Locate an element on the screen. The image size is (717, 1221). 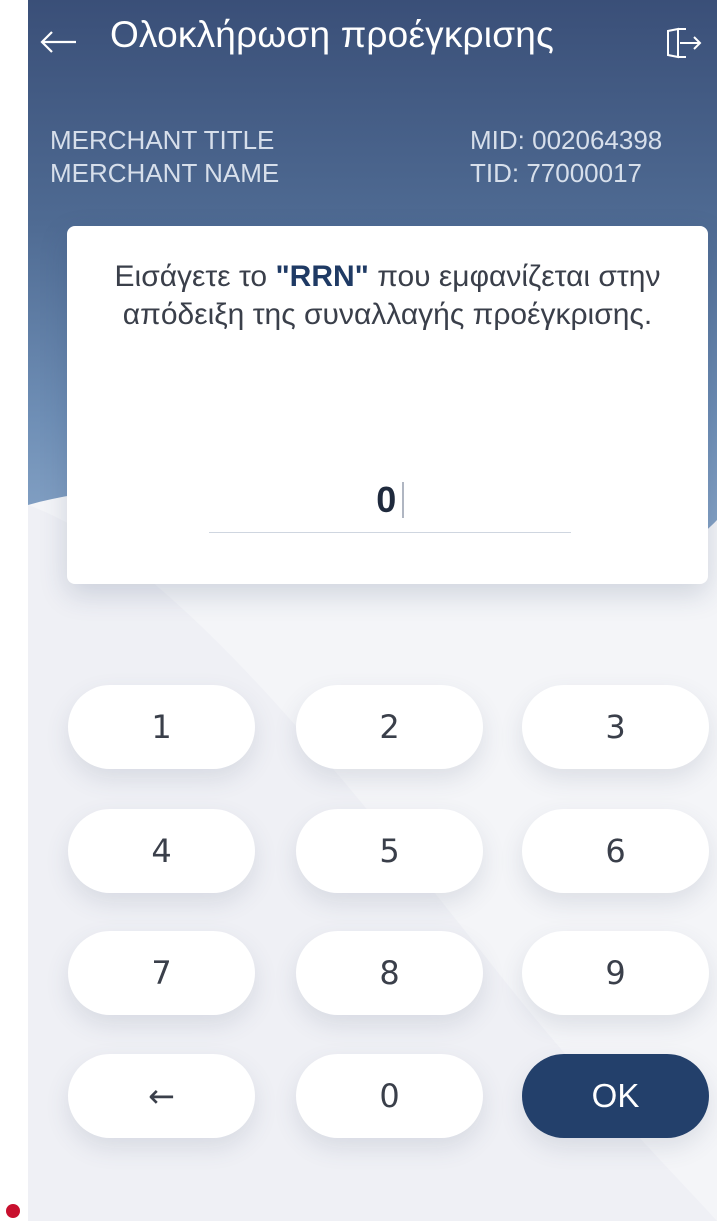
arrow-left-icon is located at coordinates (58, 42).